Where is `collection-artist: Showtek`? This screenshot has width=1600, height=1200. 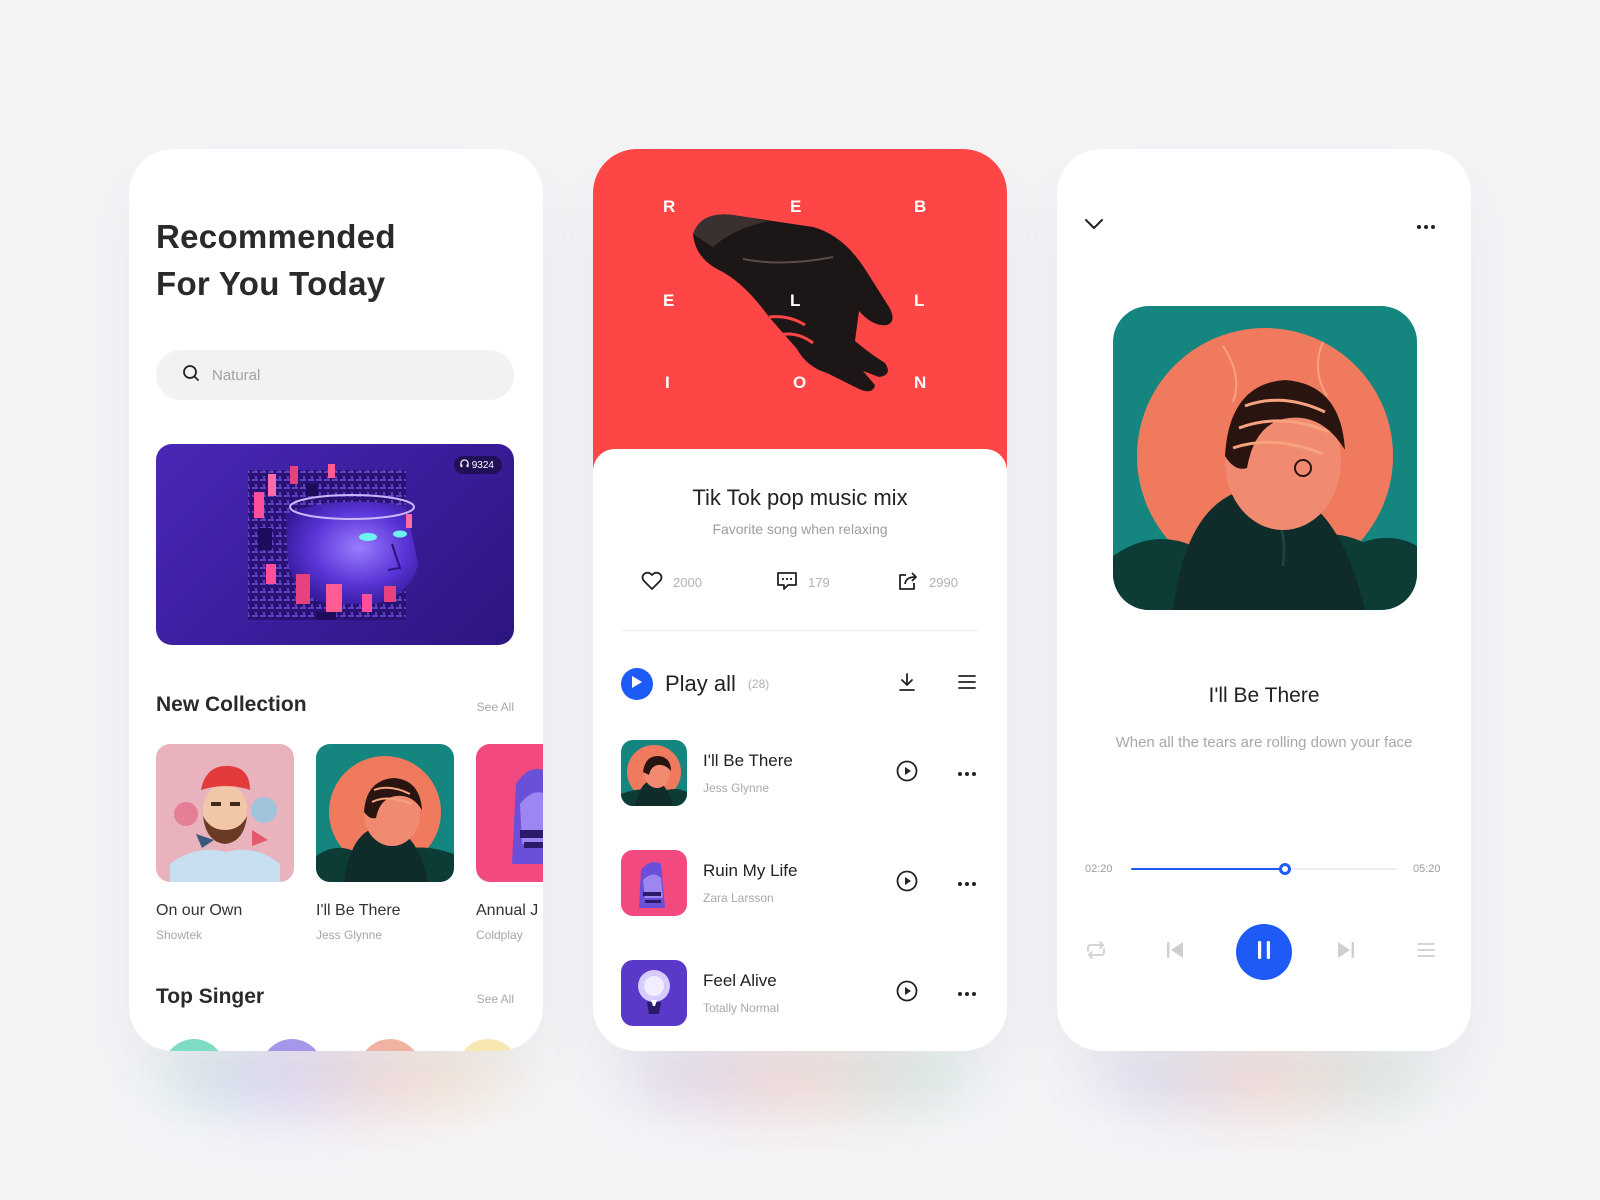 collection-artist: Showtek is located at coordinates (179, 935).